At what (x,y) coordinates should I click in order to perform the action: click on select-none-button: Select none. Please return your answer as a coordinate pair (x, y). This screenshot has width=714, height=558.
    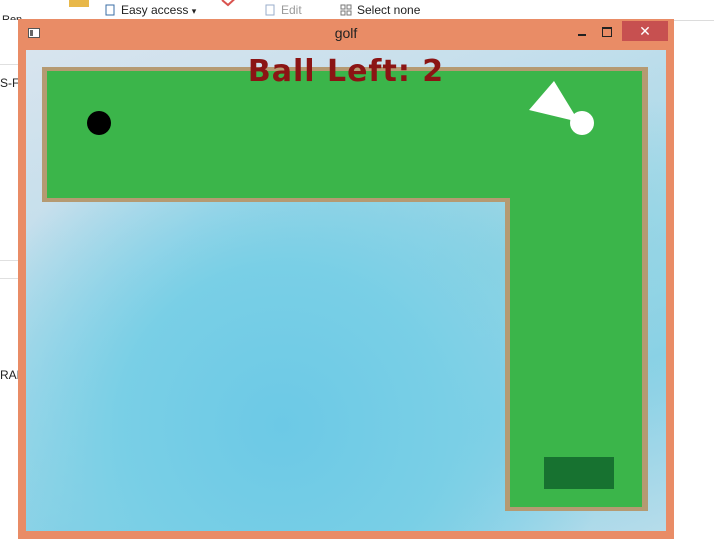
    Looking at the image, I should click on (380, 10).